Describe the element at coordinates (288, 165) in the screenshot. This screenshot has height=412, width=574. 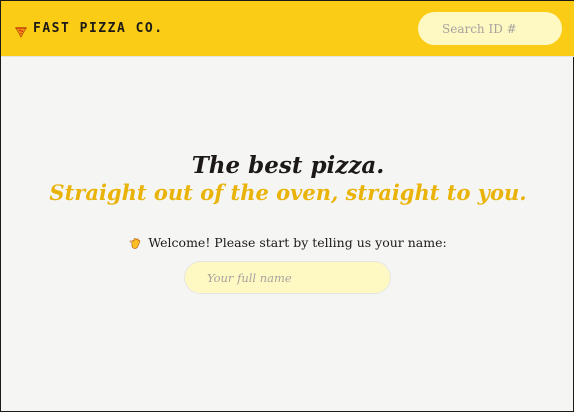
I see `page-headline: The best pizza.` at that location.